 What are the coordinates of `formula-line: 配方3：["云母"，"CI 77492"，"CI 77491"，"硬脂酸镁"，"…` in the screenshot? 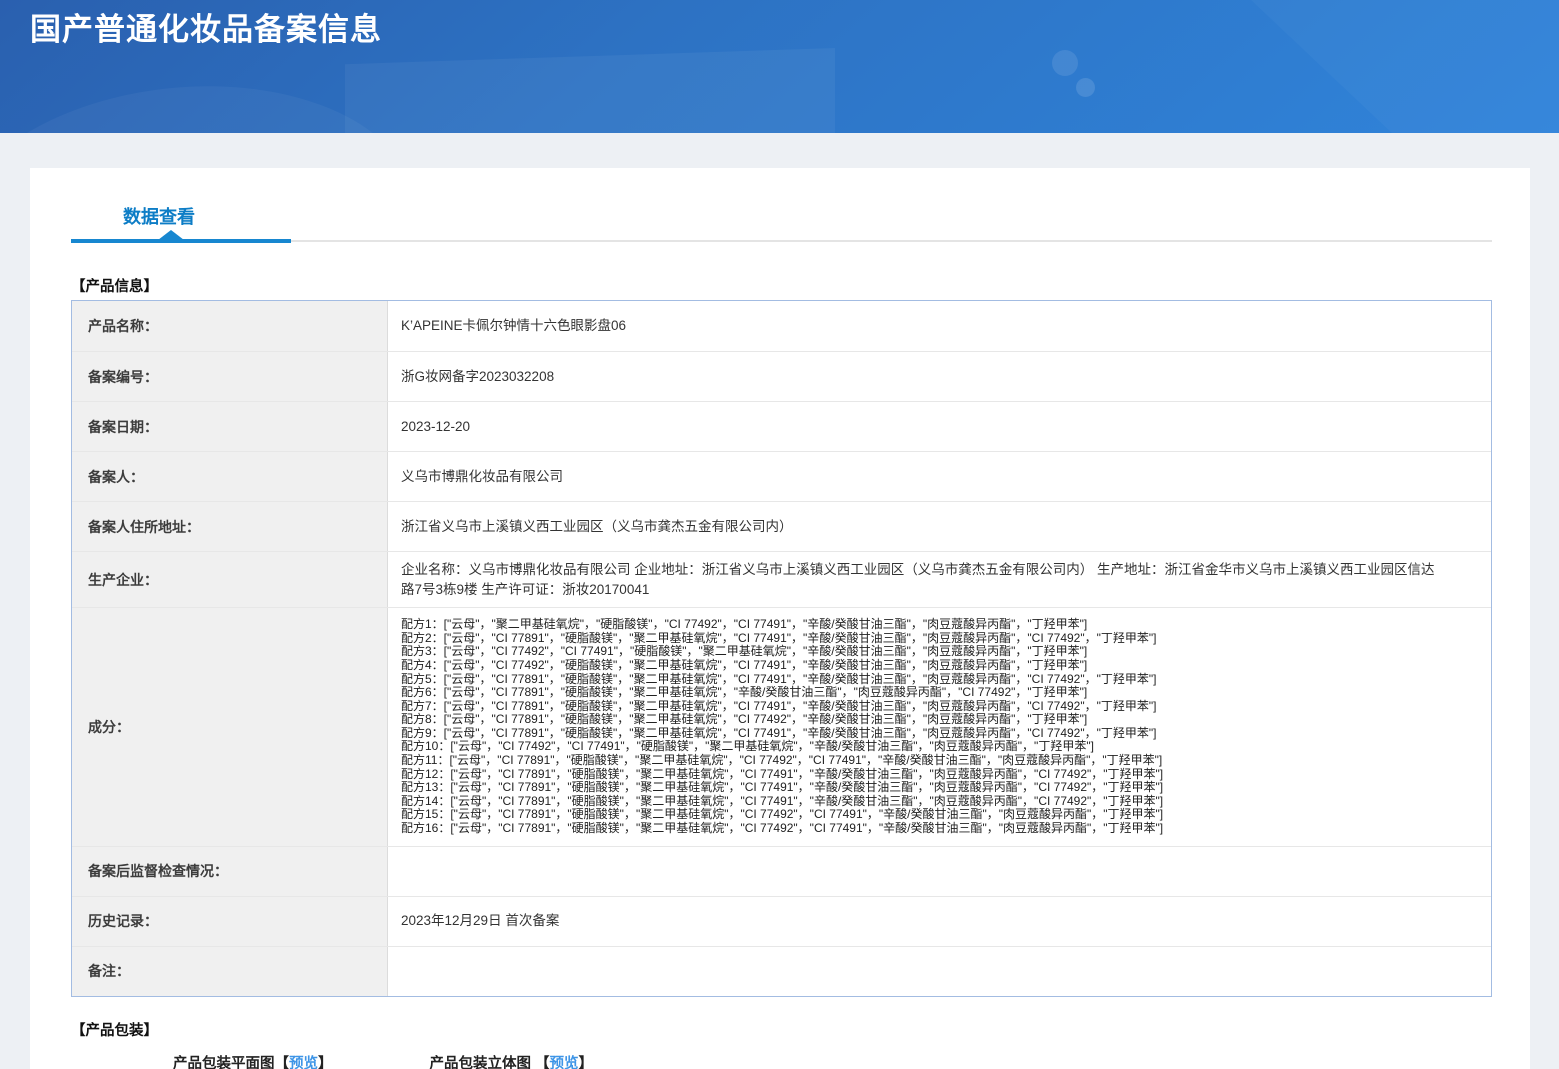 It's located at (744, 651).